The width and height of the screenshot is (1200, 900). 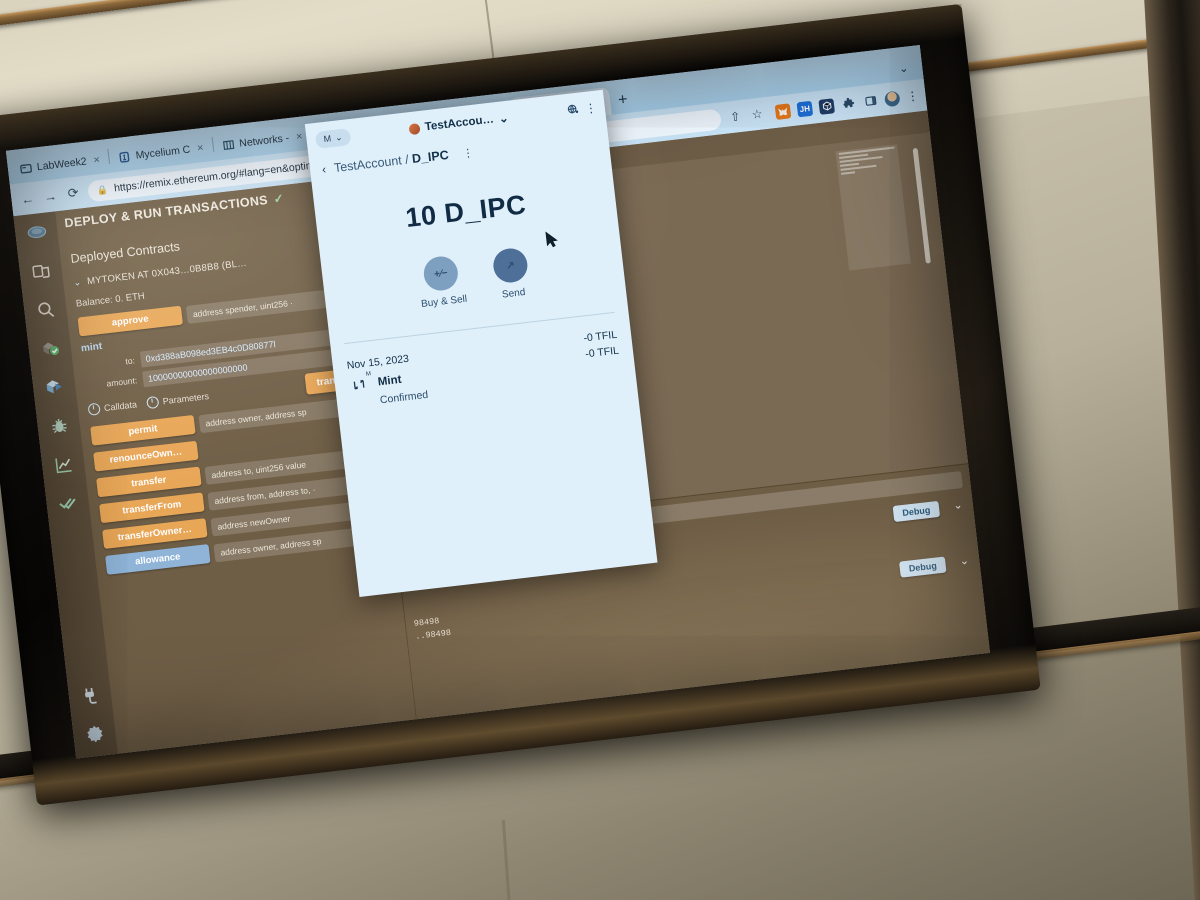 What do you see at coordinates (360, 383) in the screenshot?
I see `mint-transaction-icon: M` at bounding box center [360, 383].